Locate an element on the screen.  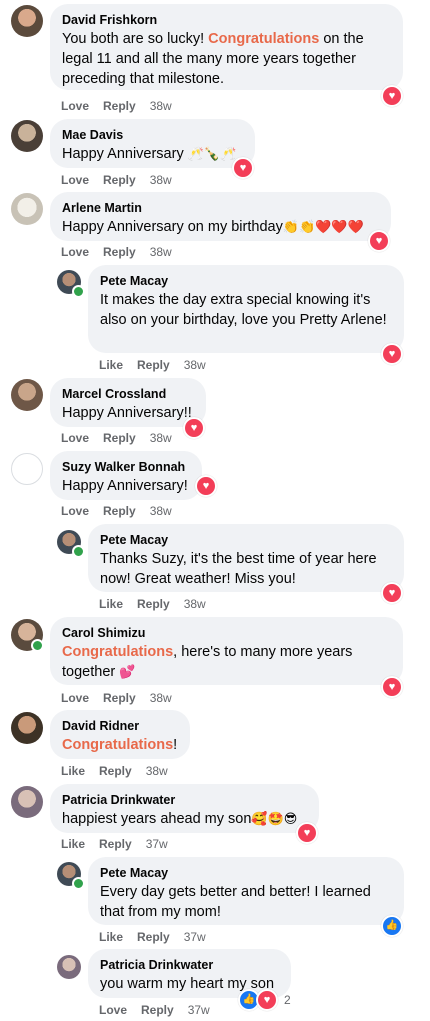
comment-author: Arlene Martin is located at coordinates (220, 208).